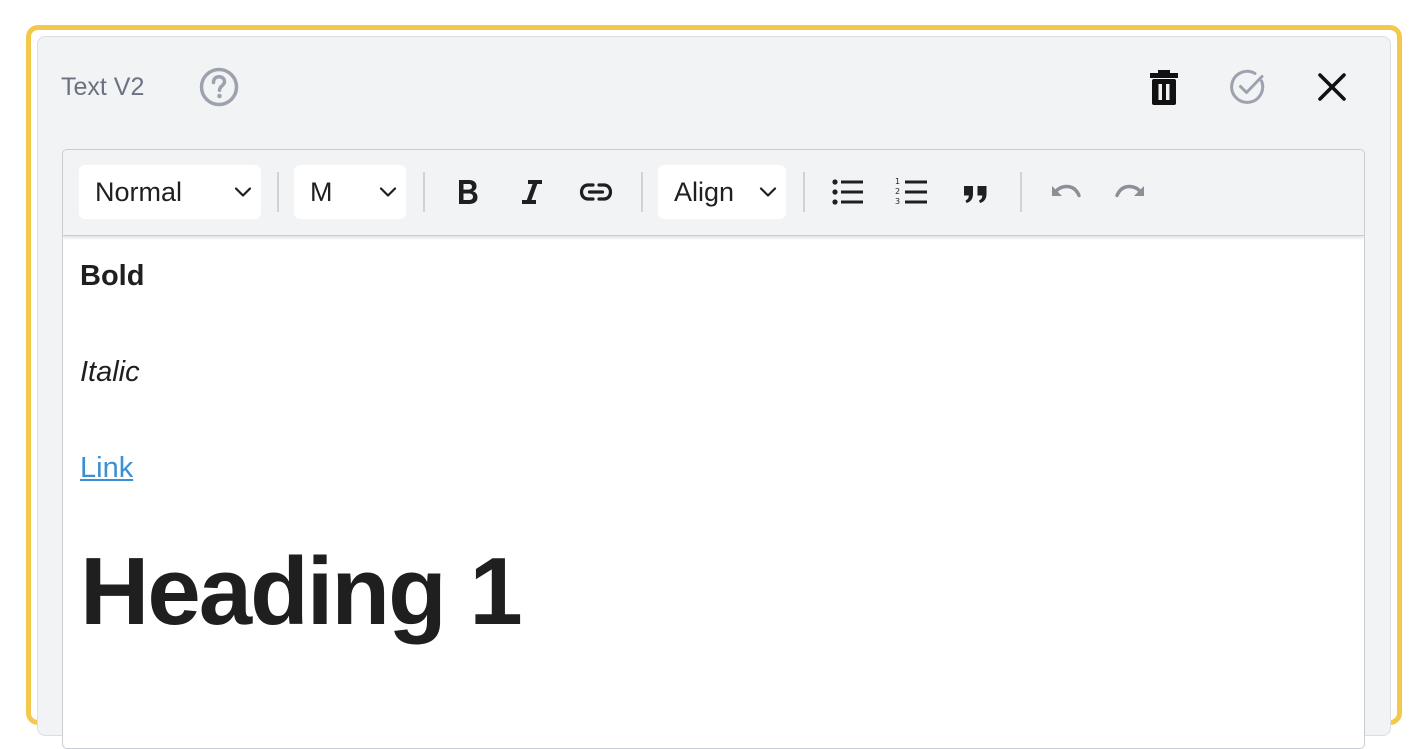 This screenshot has width=1422, height=749. Describe the element at coordinates (1066, 192) in the screenshot. I see `undo-icon` at that location.